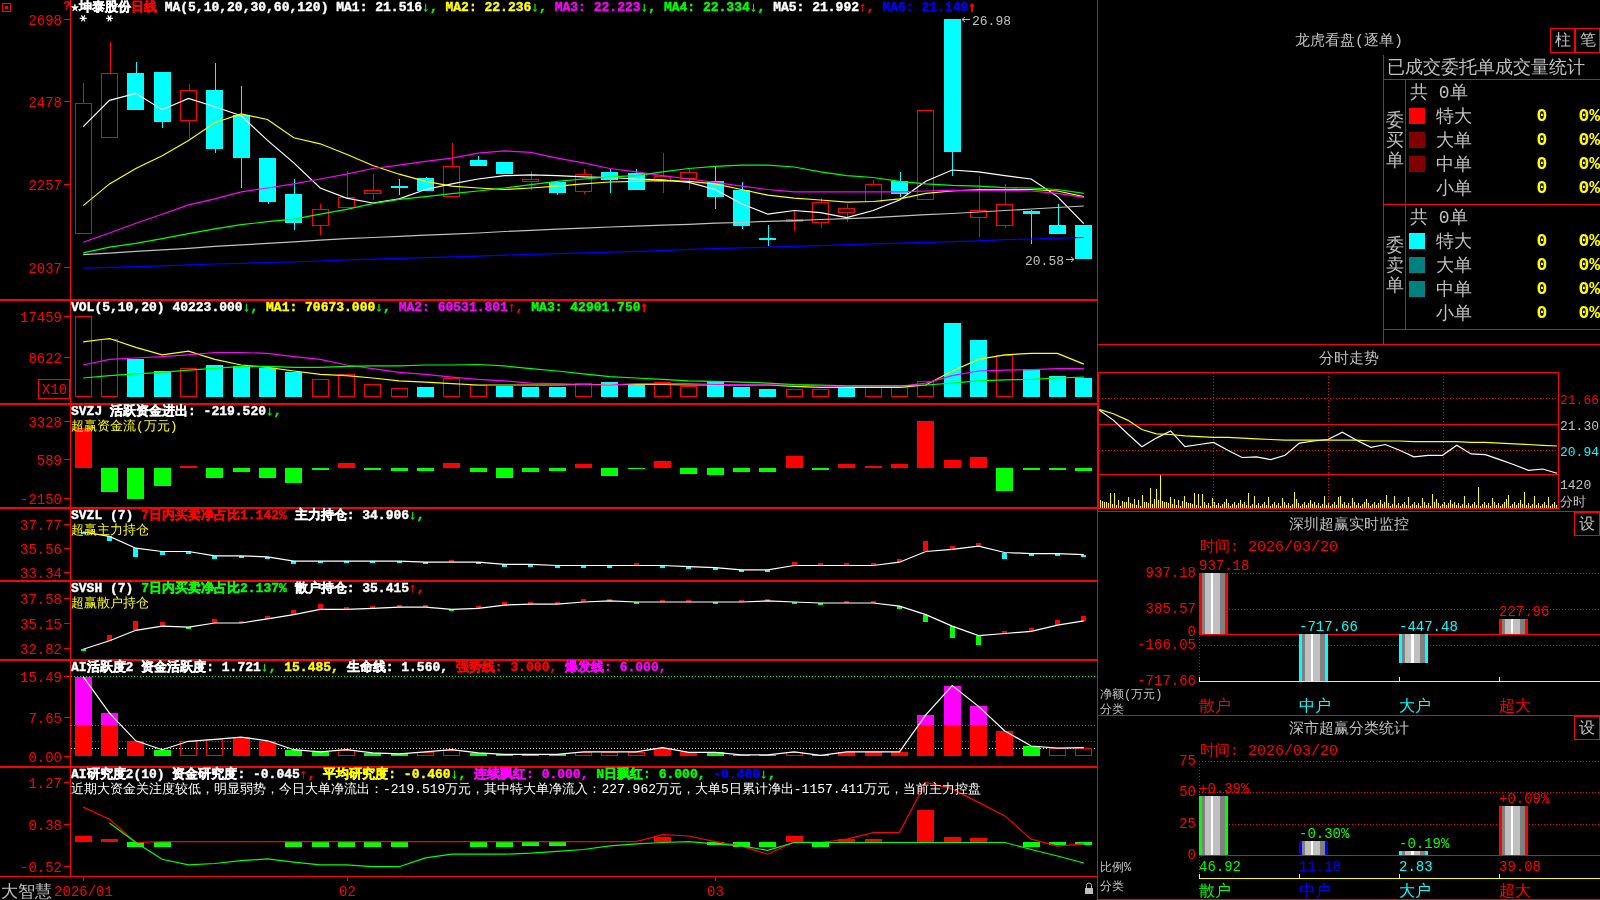 This screenshot has height=900, width=1600. What do you see at coordinates (1394, 142) in the screenshot?
I see `group-label: 委买单` at bounding box center [1394, 142].